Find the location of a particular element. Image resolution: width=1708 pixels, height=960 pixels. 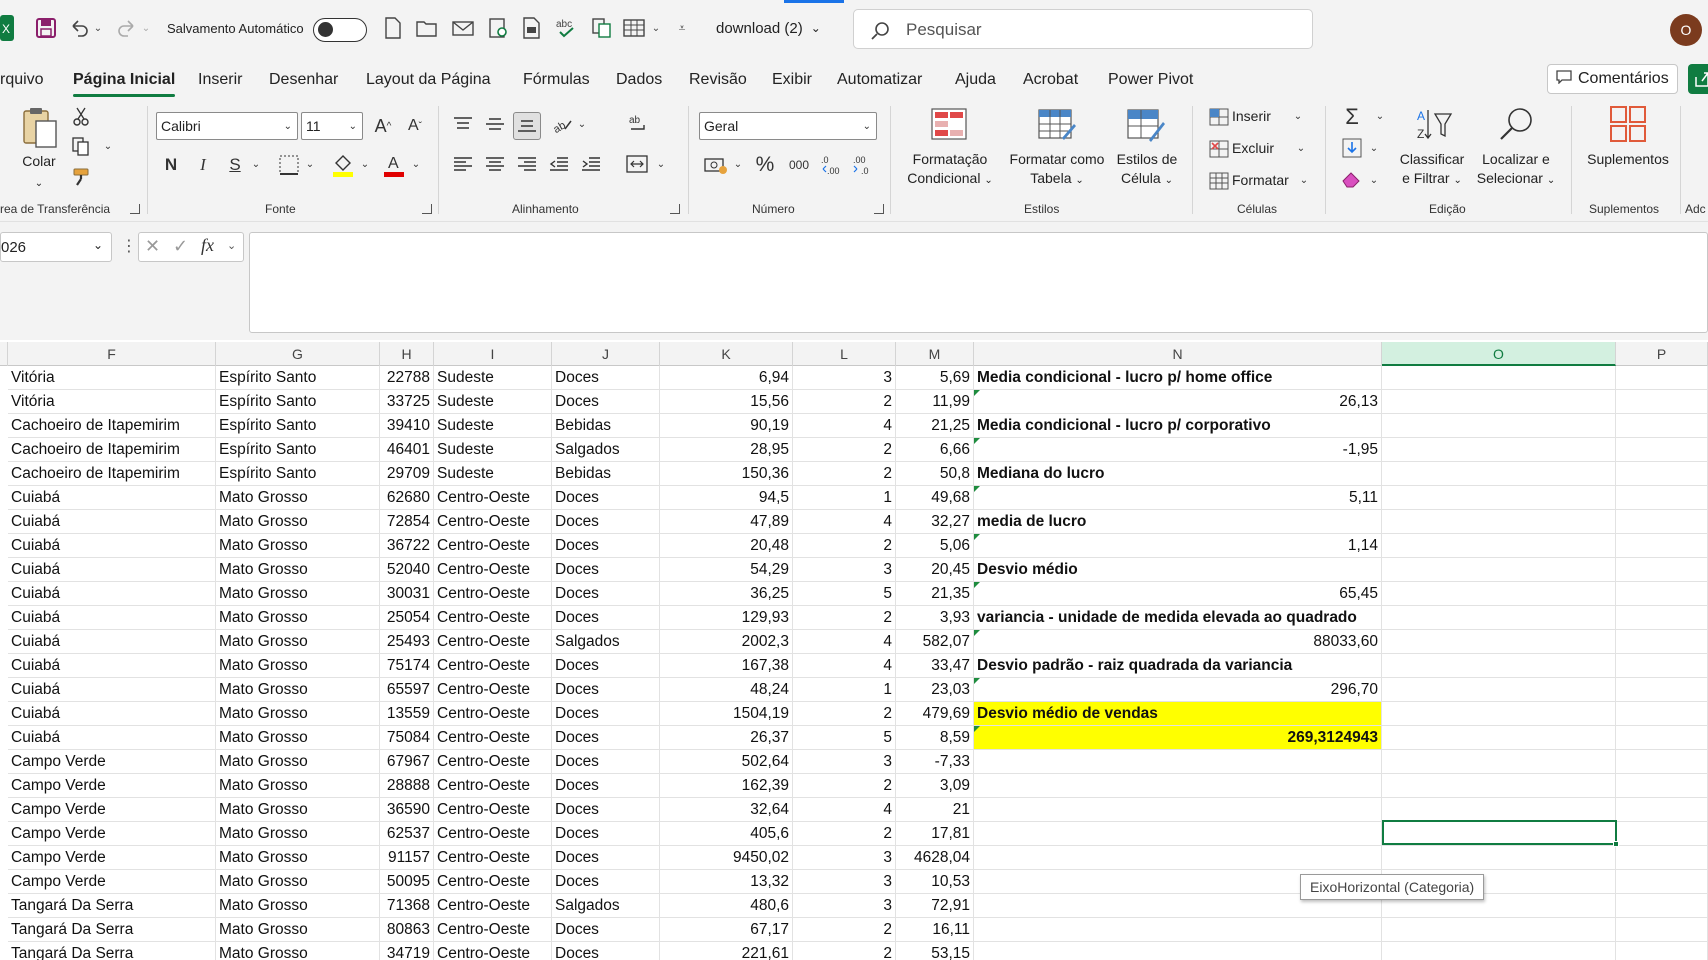

table-cell: 34719 is located at coordinates (407, 951).